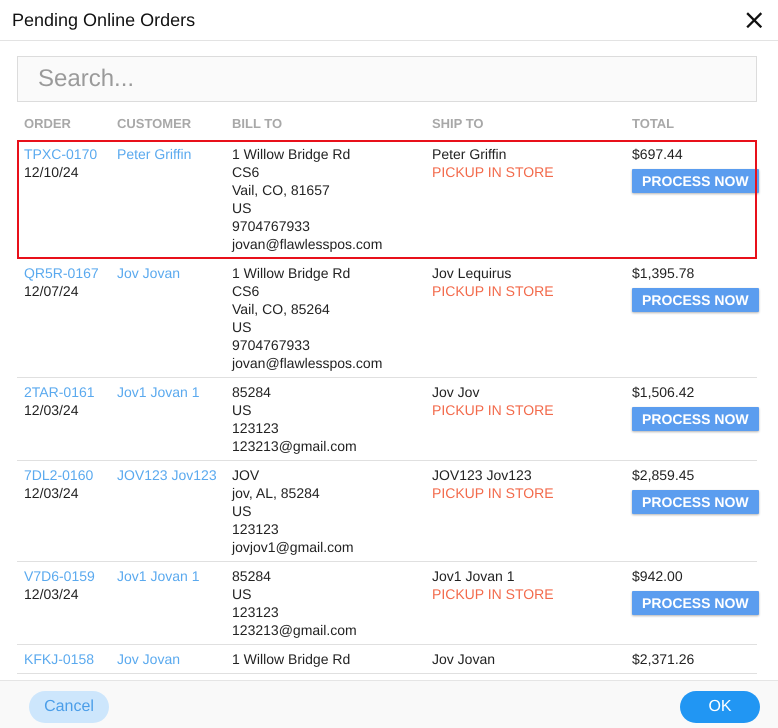  Describe the element at coordinates (654, 123) in the screenshot. I see `column-header: TOTAL` at that location.